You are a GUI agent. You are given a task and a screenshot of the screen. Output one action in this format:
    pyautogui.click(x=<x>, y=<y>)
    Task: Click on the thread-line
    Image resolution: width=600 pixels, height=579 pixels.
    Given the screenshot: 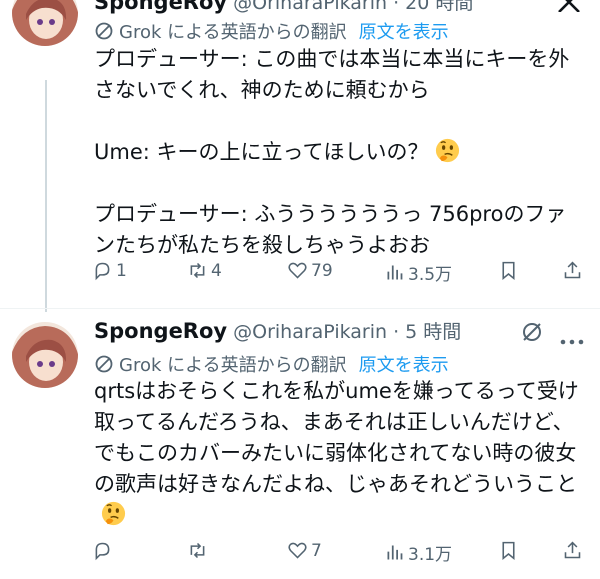 What is the action you would take?
    pyautogui.click(x=46, y=196)
    